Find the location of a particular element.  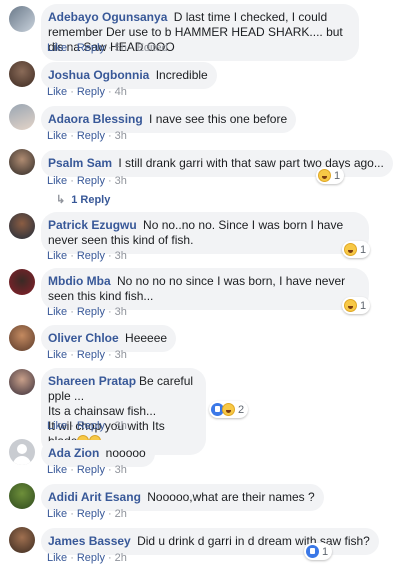

commenter-name: James Bassey is located at coordinates (89, 541).